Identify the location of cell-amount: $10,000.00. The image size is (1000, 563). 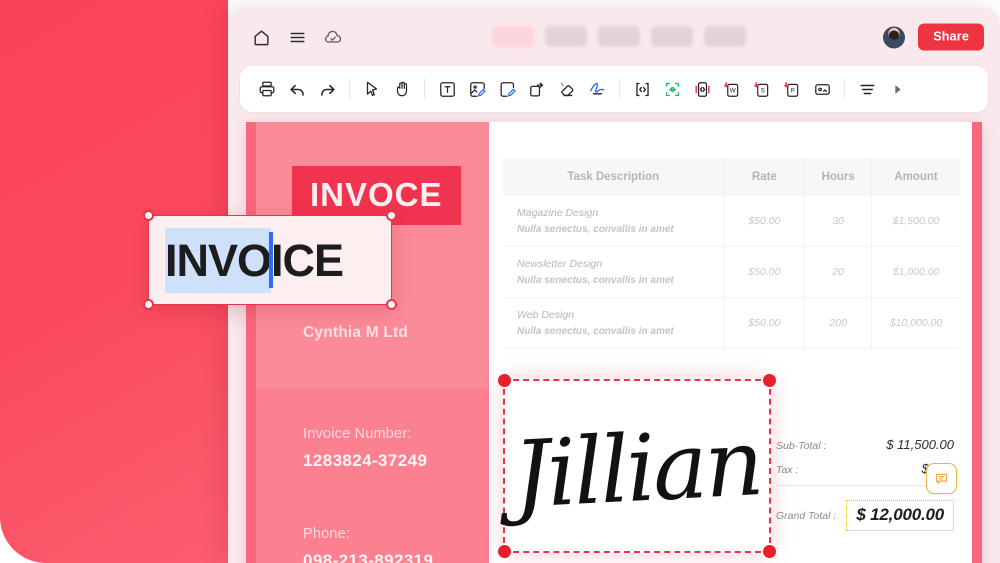
(915, 323).